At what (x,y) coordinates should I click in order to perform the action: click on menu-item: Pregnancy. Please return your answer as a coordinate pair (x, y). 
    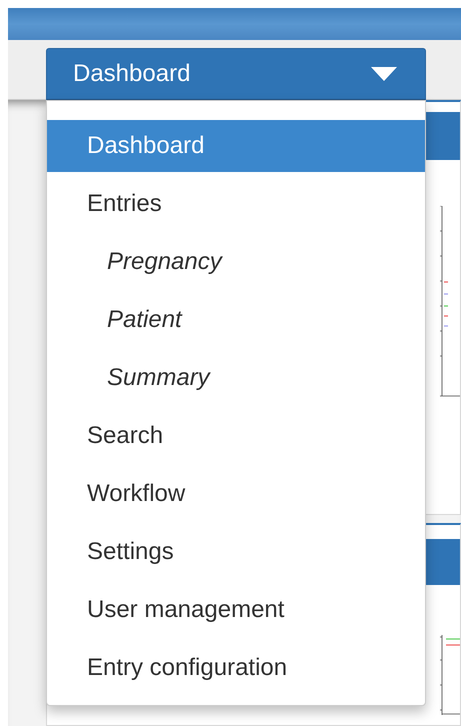
    Looking at the image, I should click on (236, 262).